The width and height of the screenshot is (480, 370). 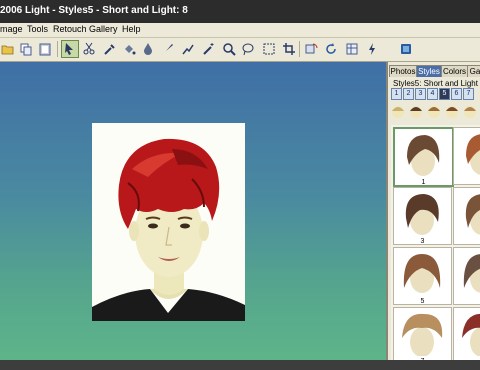 What do you see at coordinates (422, 241) in the screenshot?
I see `thumbnail-number: 3` at bounding box center [422, 241].